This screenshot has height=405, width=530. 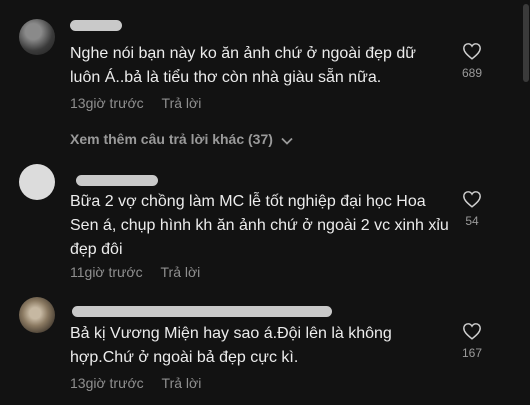 What do you see at coordinates (107, 383) in the screenshot?
I see `comment-timestamp: 13giờ trước` at bounding box center [107, 383].